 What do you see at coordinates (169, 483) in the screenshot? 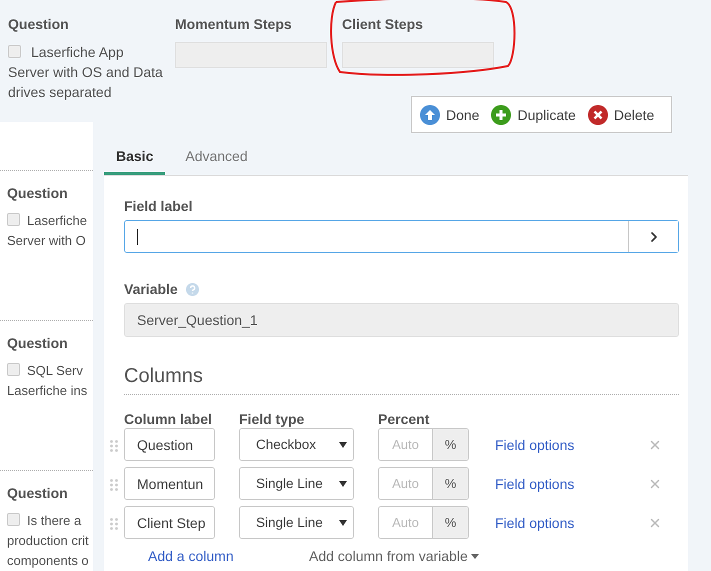
I see `input-field: Momentun` at bounding box center [169, 483].